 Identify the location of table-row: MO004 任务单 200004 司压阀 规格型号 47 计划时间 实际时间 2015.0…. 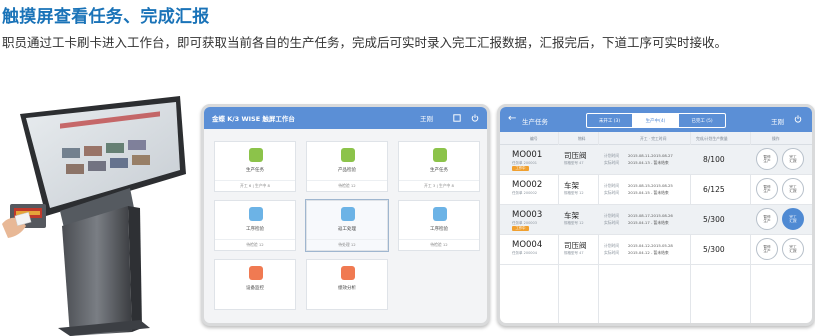
(656, 250).